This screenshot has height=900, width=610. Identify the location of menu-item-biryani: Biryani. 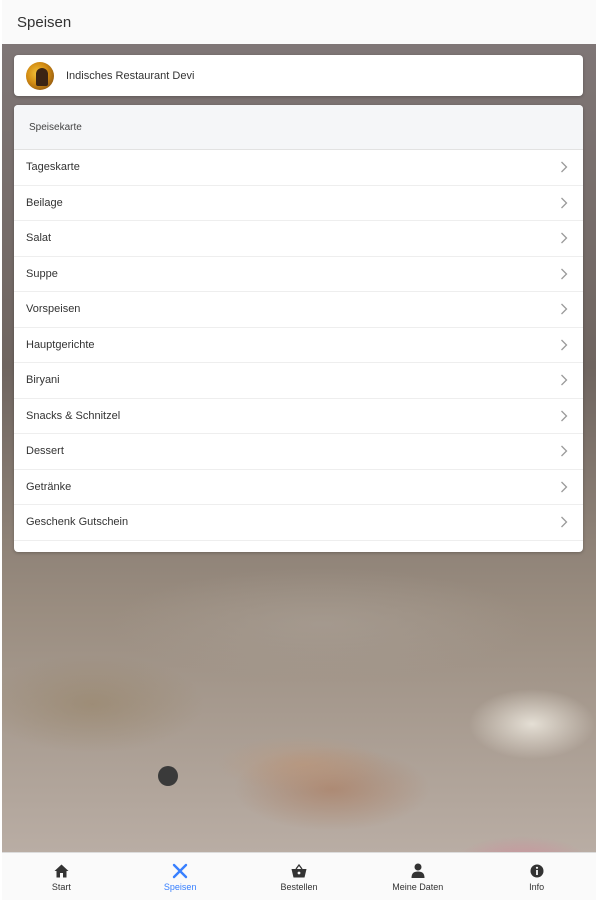
(298, 381).